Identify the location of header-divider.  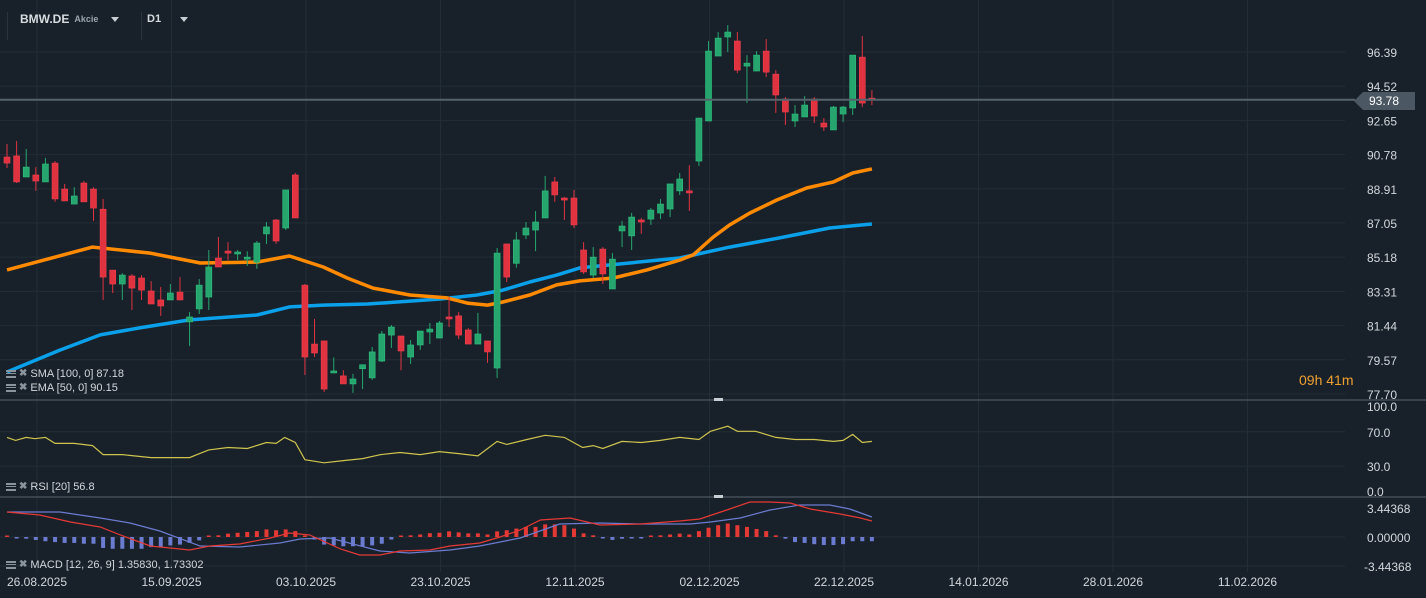
(141, 26).